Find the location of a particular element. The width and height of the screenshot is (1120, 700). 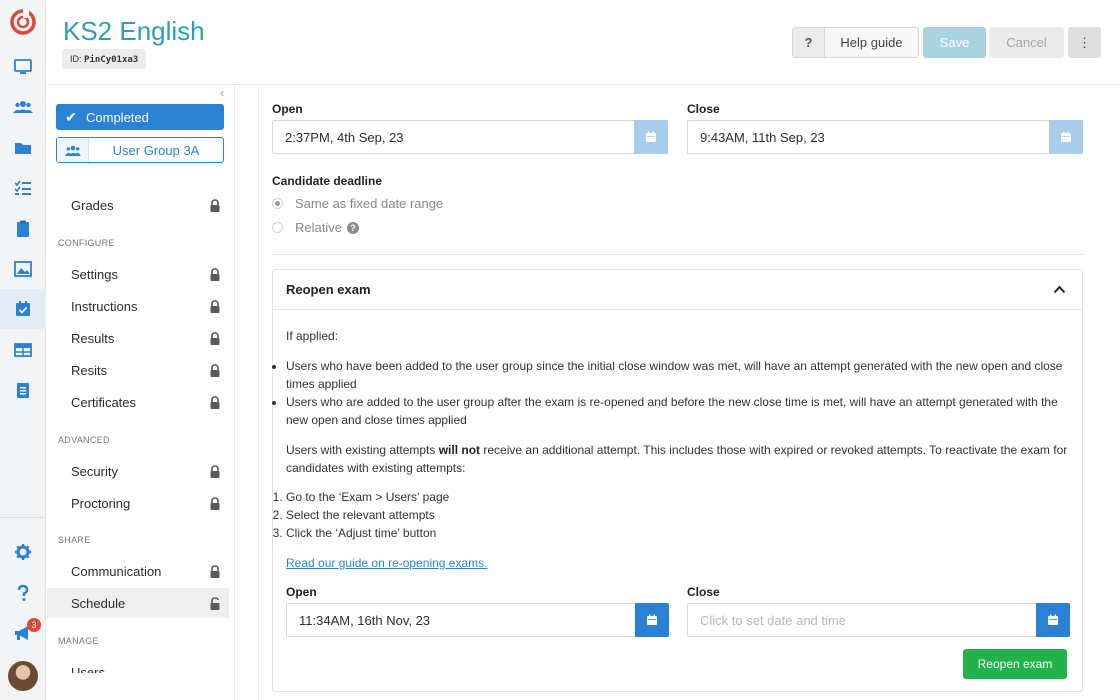

nav-gallery is located at coordinates (23, 269).